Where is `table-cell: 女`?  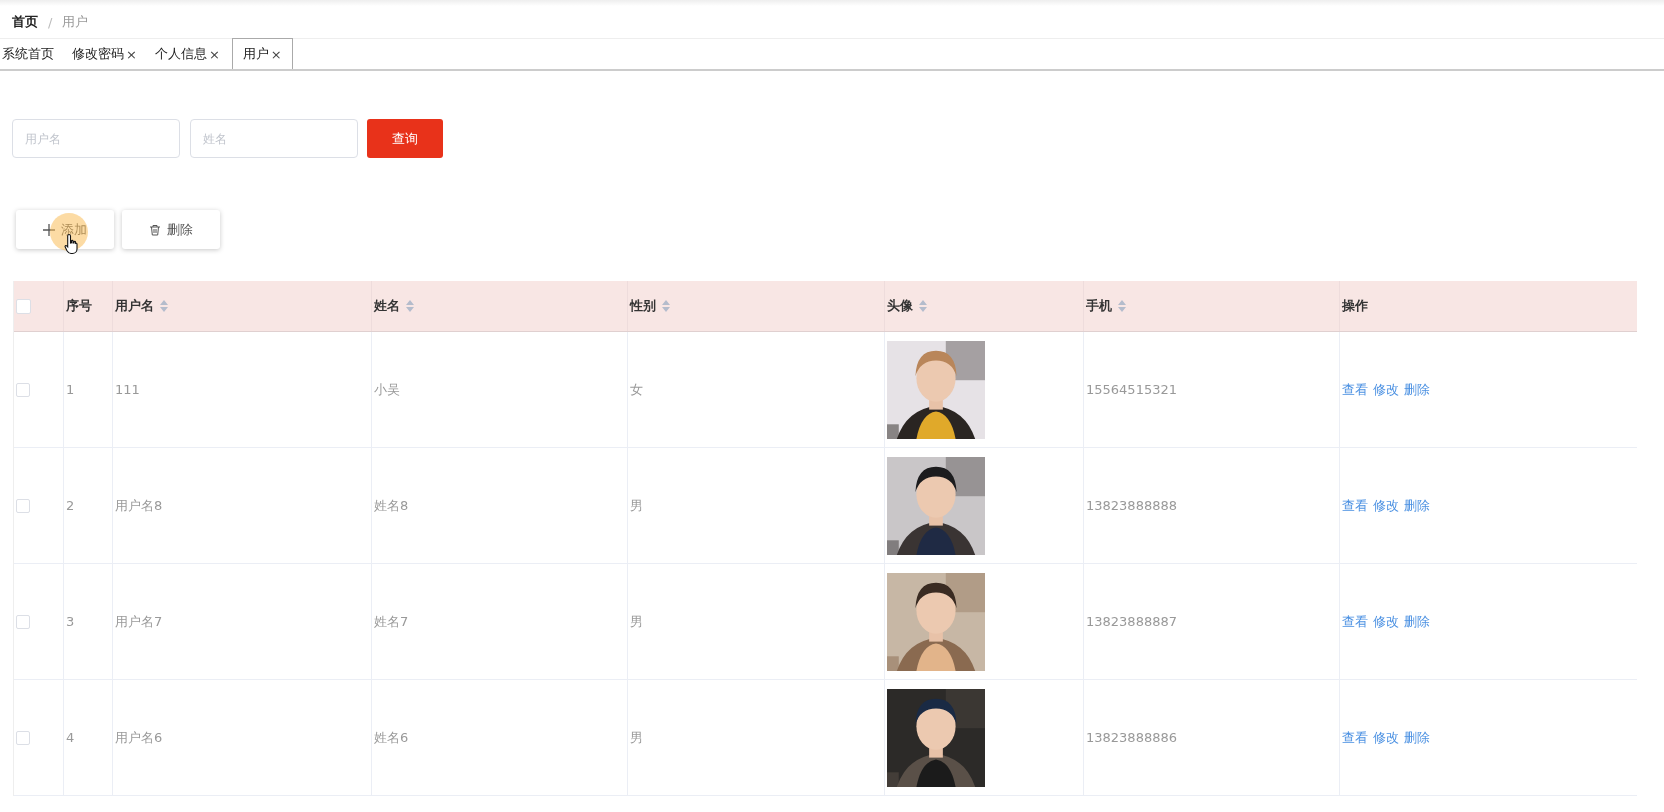
table-cell: 女 is located at coordinates (636, 389).